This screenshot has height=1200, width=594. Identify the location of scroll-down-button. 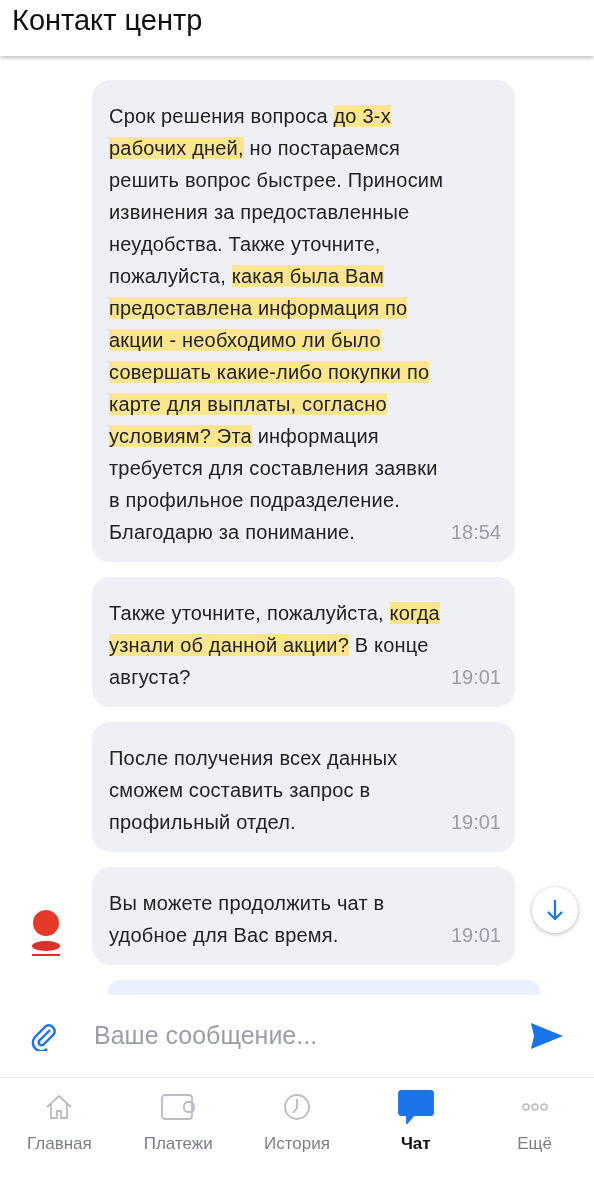
(555, 910).